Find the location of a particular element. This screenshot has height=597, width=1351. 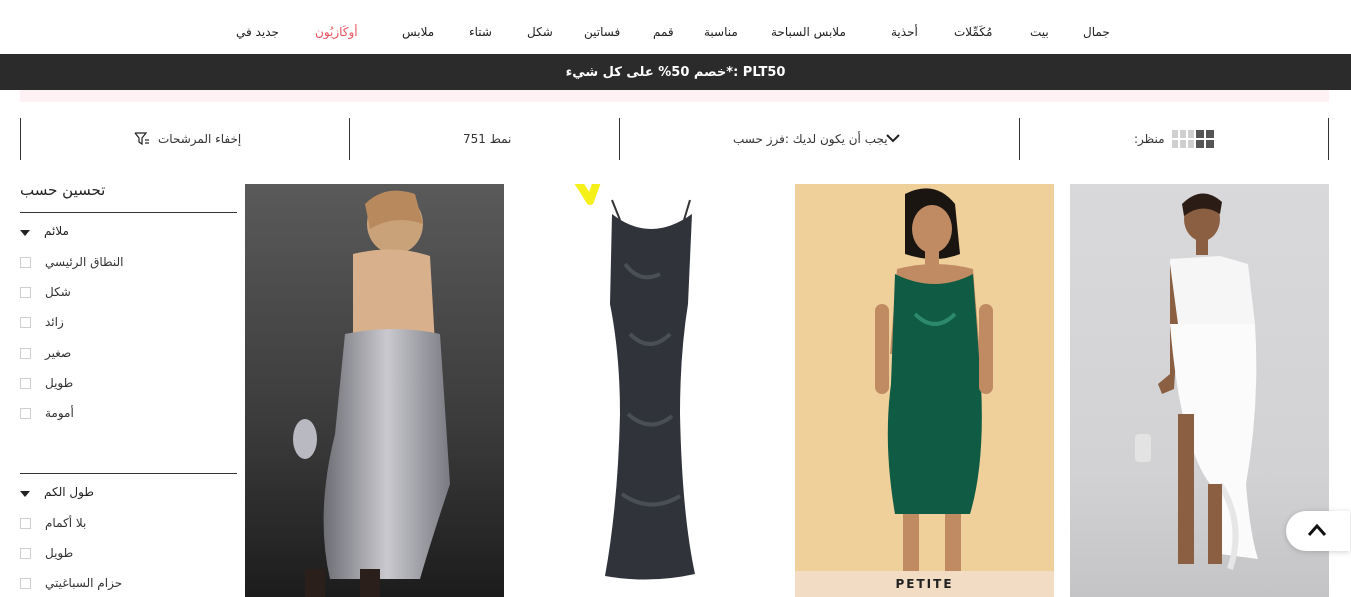

notice-band is located at coordinates (674, 96).